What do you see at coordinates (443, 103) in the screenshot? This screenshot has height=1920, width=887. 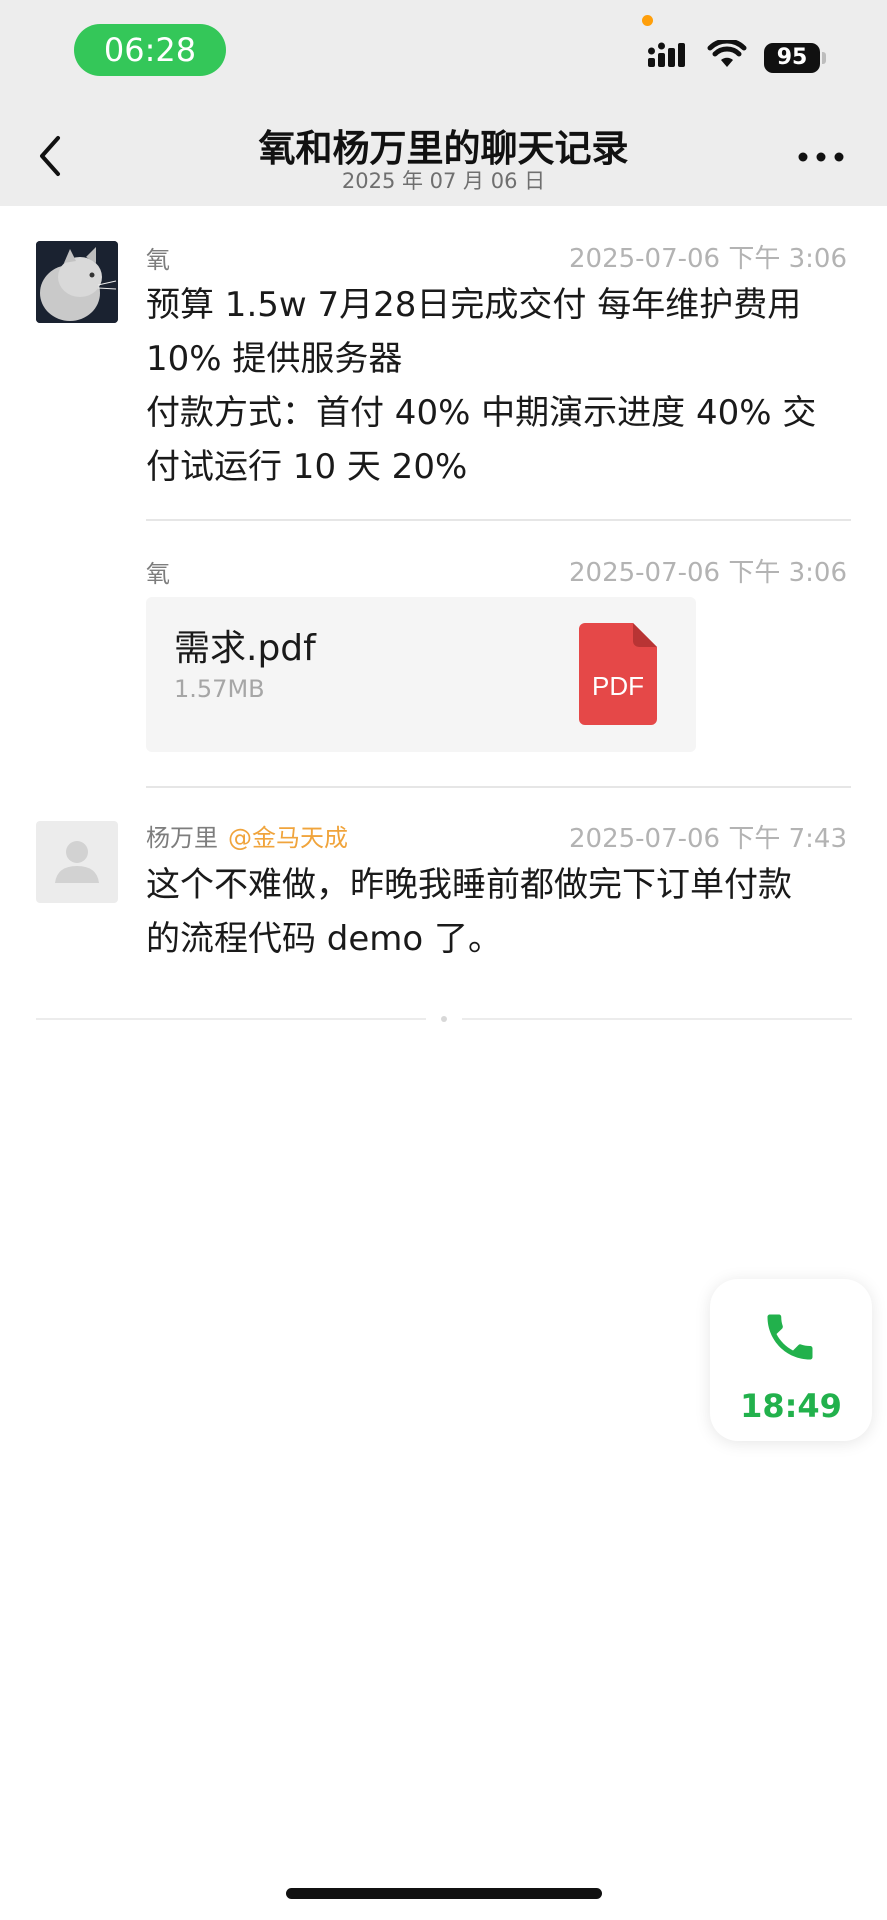 I see `top-bar: 06:28 95 氧和杨万里的聊天记录 2025 年 07 月 06 日` at bounding box center [443, 103].